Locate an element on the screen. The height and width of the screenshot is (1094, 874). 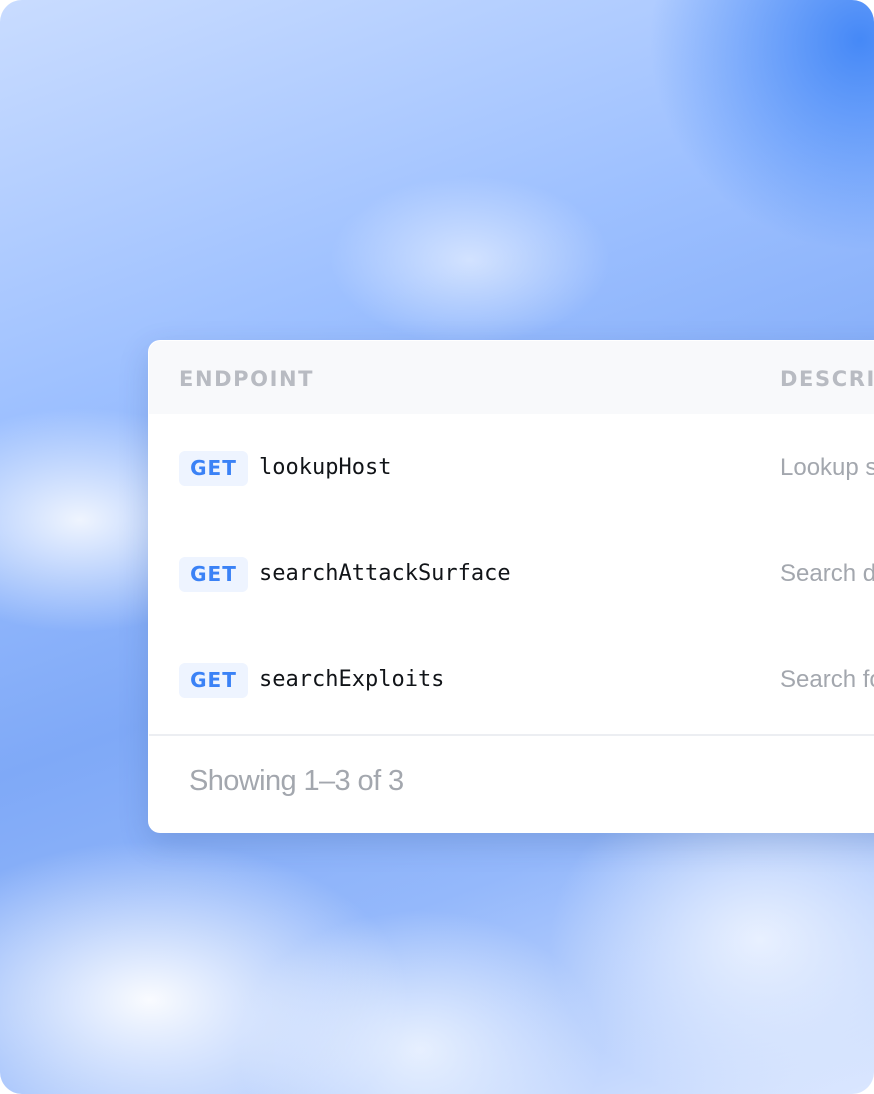
endpoint-description: Search fo is located at coordinates (827, 679).